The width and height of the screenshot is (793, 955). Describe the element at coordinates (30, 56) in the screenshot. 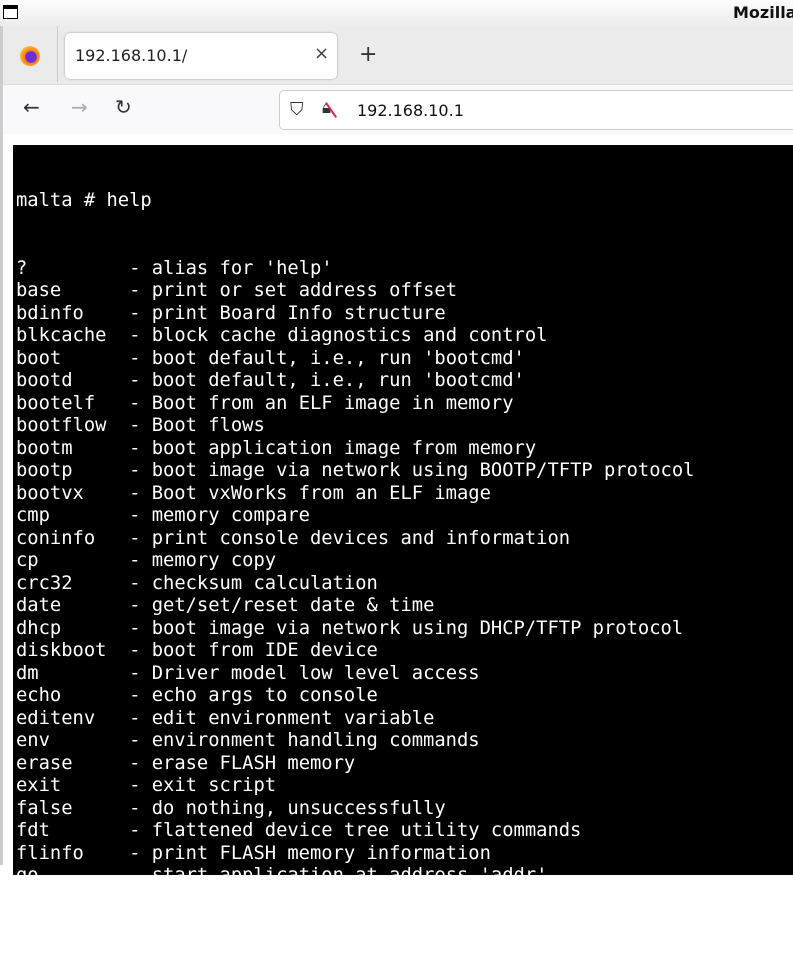

I see `firefox-icon` at that location.